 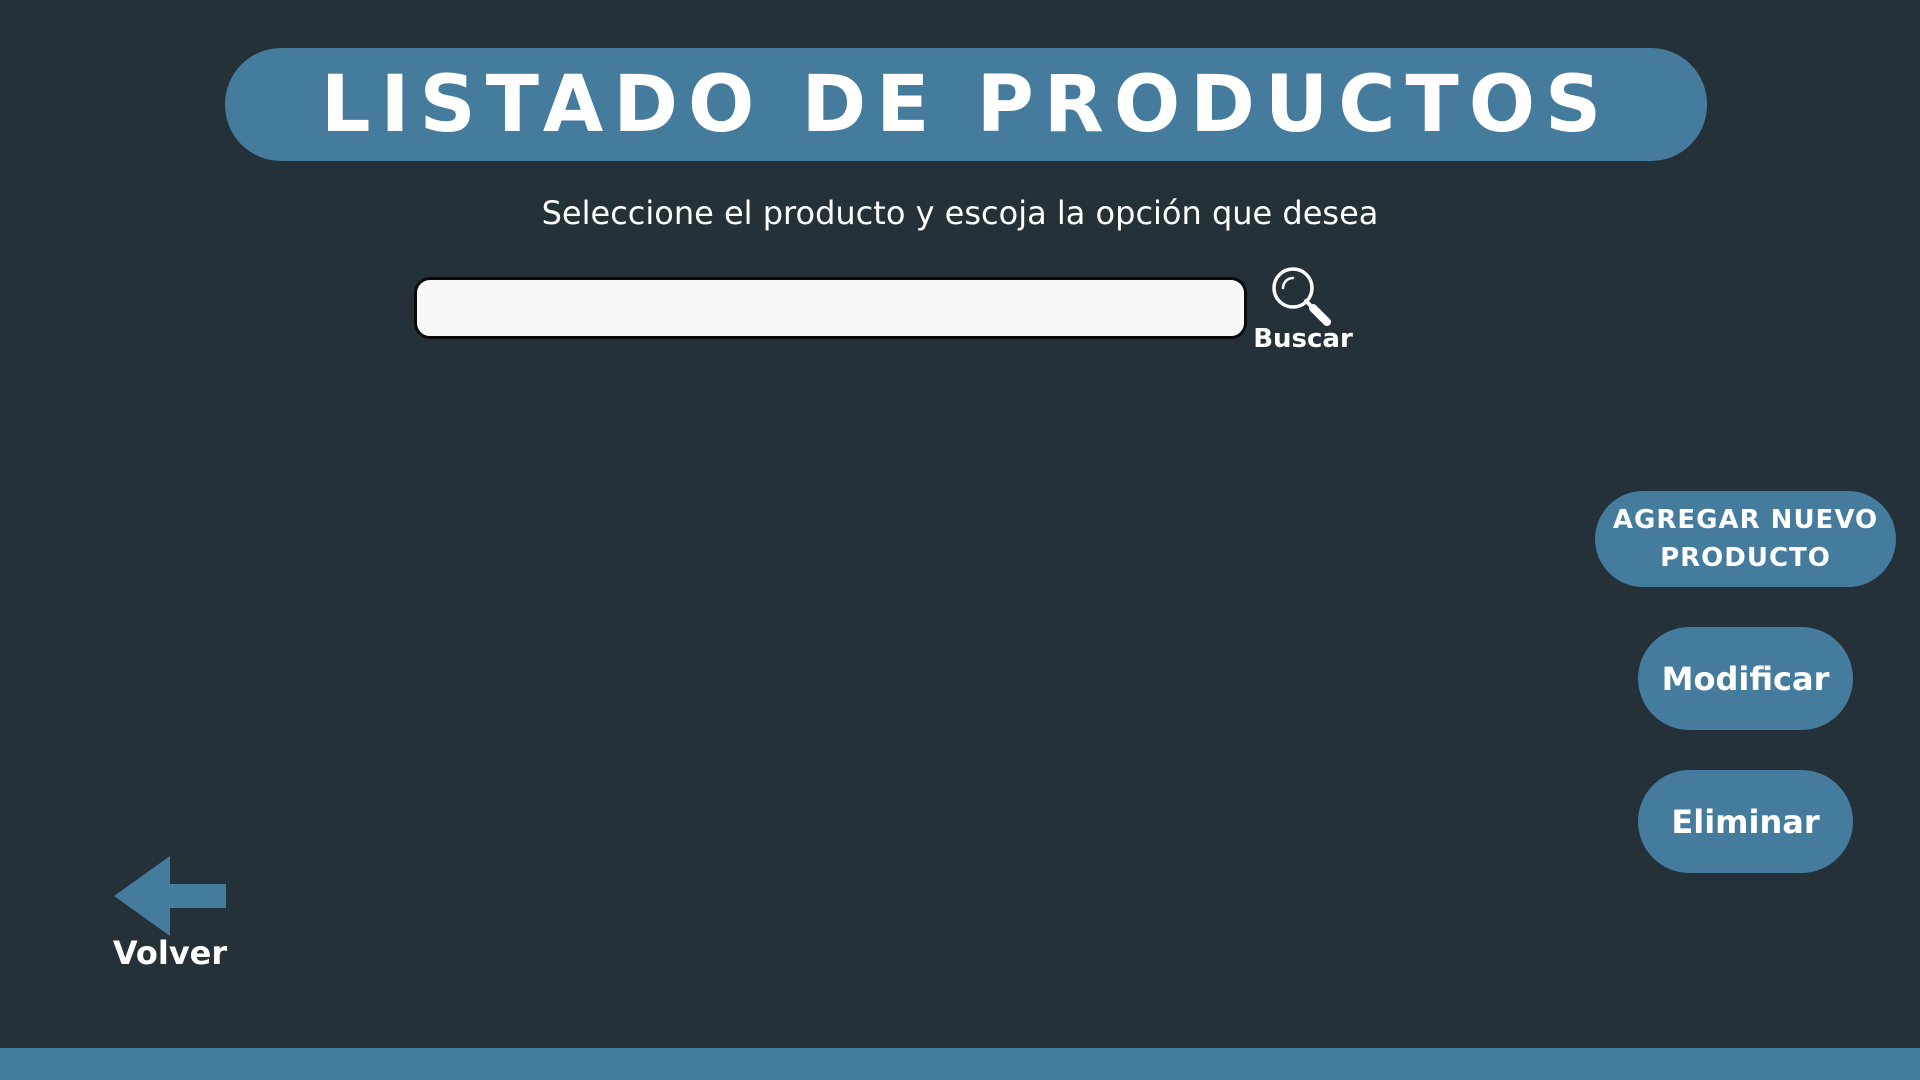 I want to click on add-product-label-line1: AGREGAR NUEVO, so click(x=1745, y=520).